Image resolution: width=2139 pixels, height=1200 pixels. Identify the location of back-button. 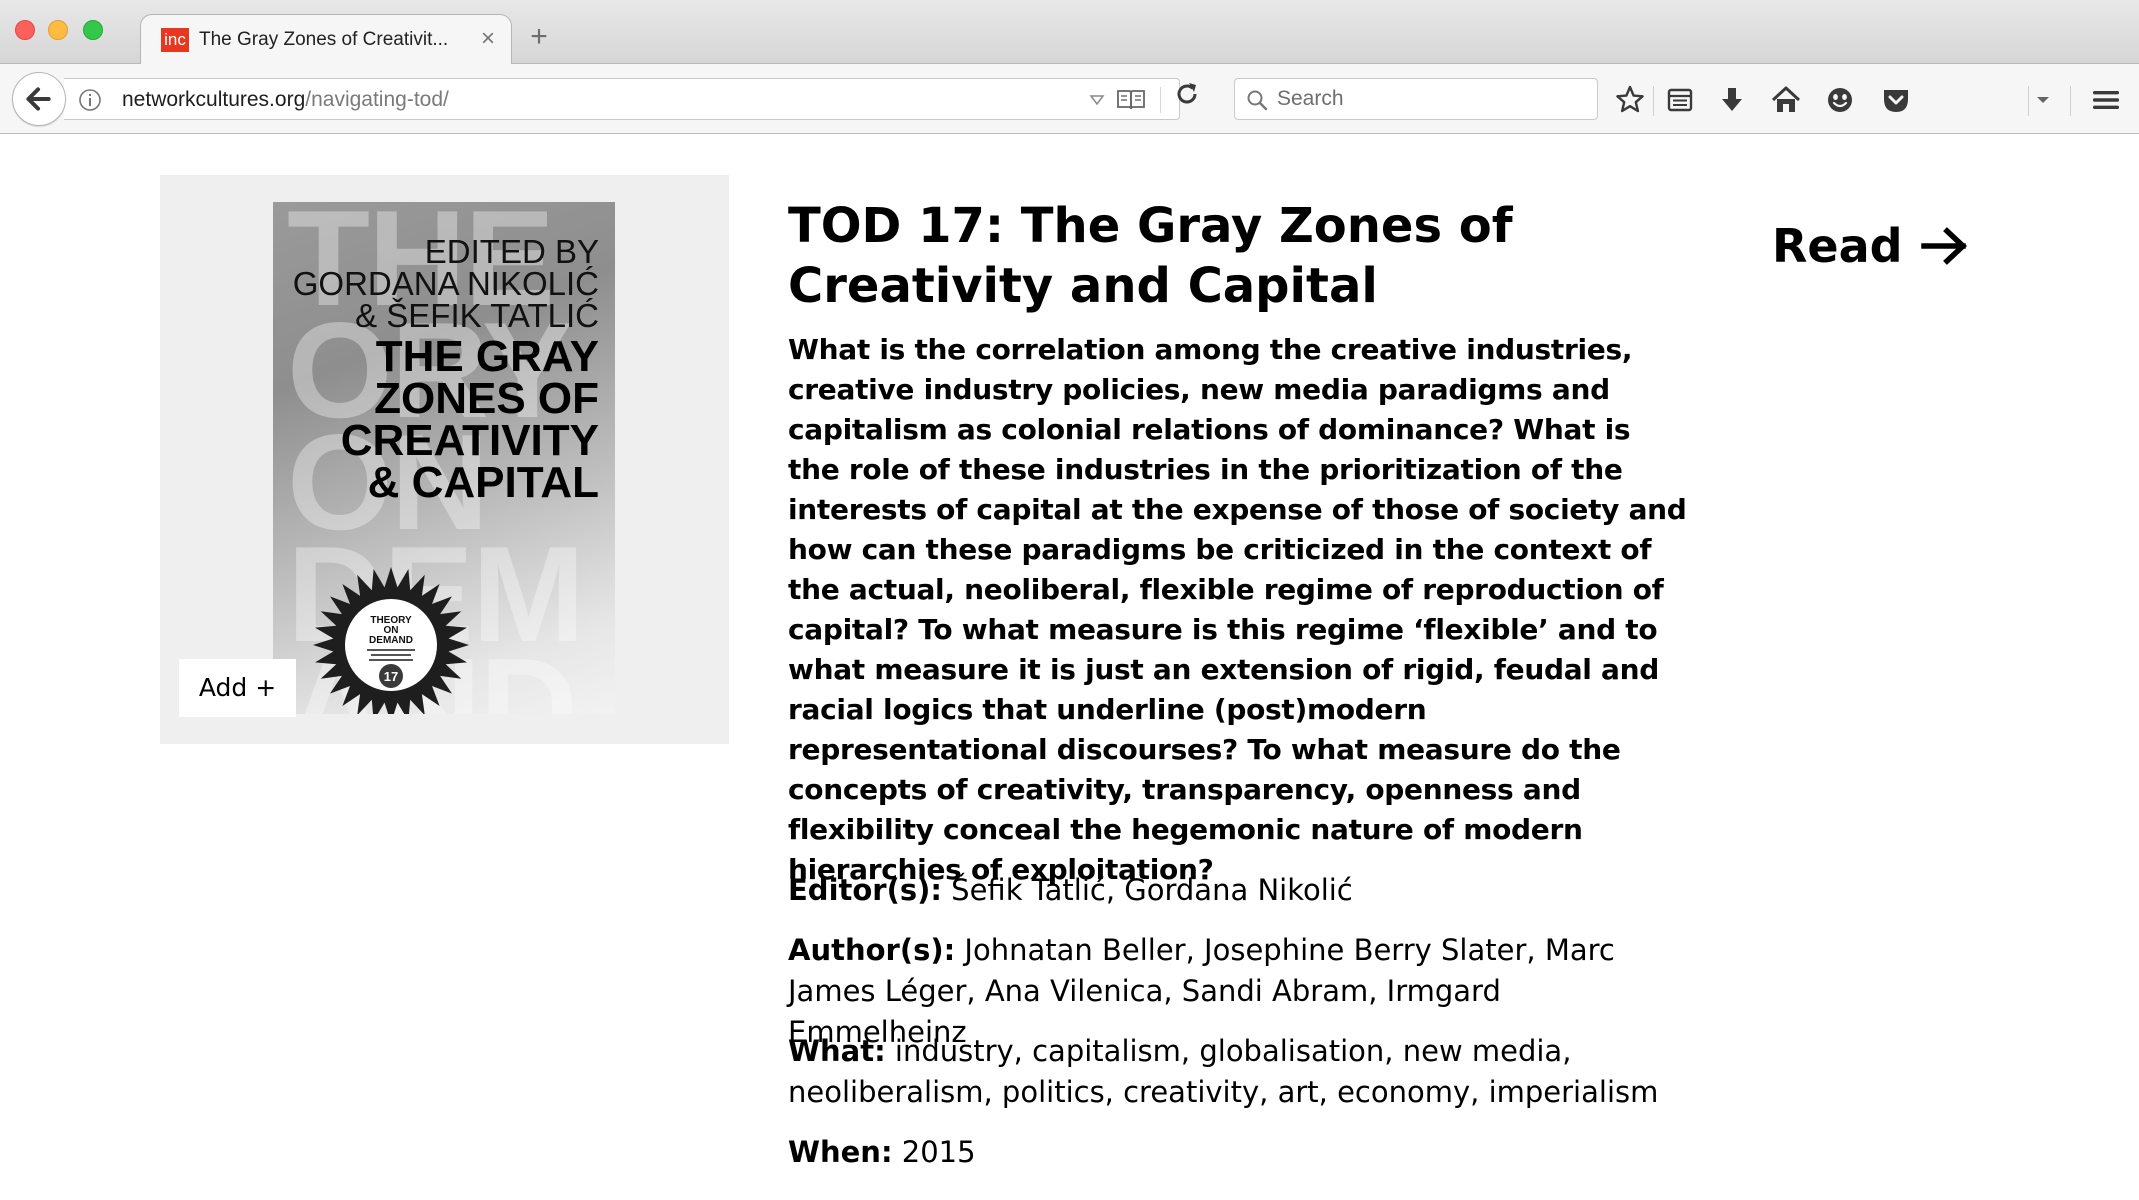
(39, 99).